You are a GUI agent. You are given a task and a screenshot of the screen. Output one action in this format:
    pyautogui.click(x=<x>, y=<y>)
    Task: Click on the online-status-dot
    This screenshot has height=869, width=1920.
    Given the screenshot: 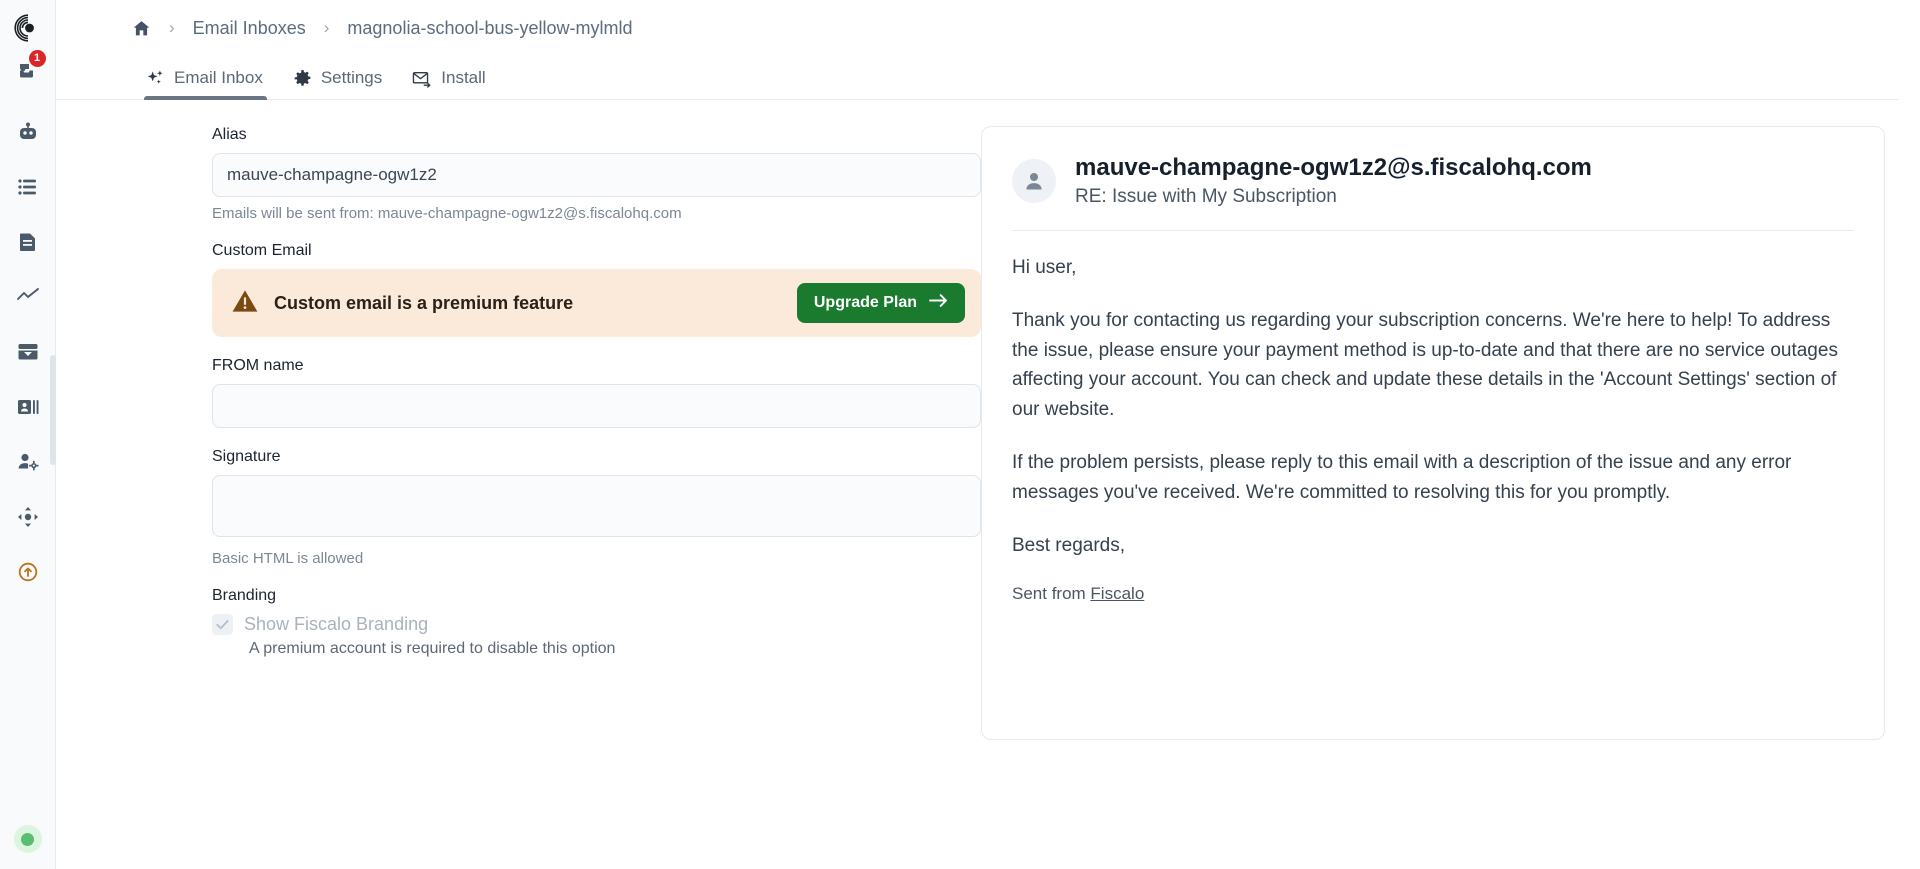 What is the action you would take?
    pyautogui.click(x=27, y=839)
    